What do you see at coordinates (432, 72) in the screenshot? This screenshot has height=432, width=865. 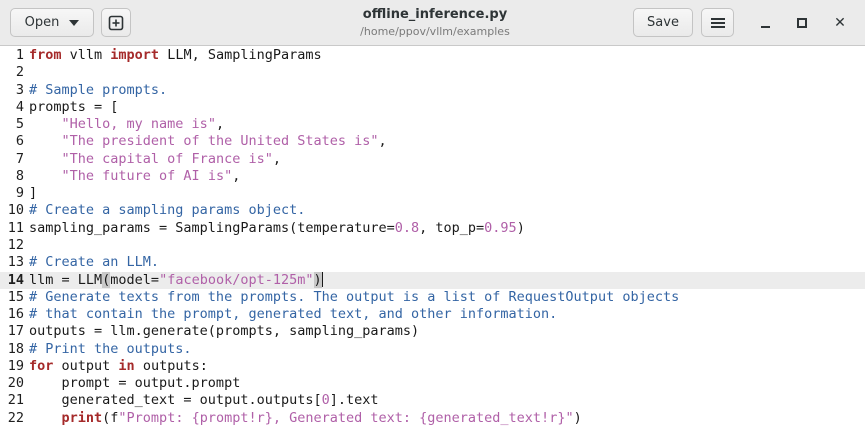 I see `code-line: 2` at bounding box center [432, 72].